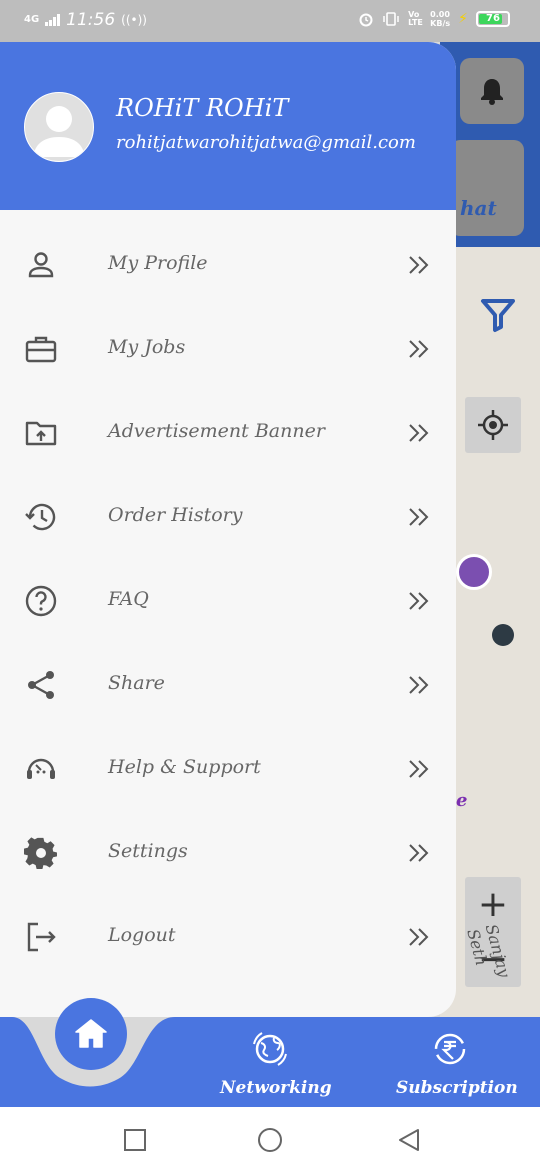 The height and width of the screenshot is (1170, 540). Describe the element at coordinates (134, 20) in the screenshot. I see `hotspot-icon: ((•))` at that location.